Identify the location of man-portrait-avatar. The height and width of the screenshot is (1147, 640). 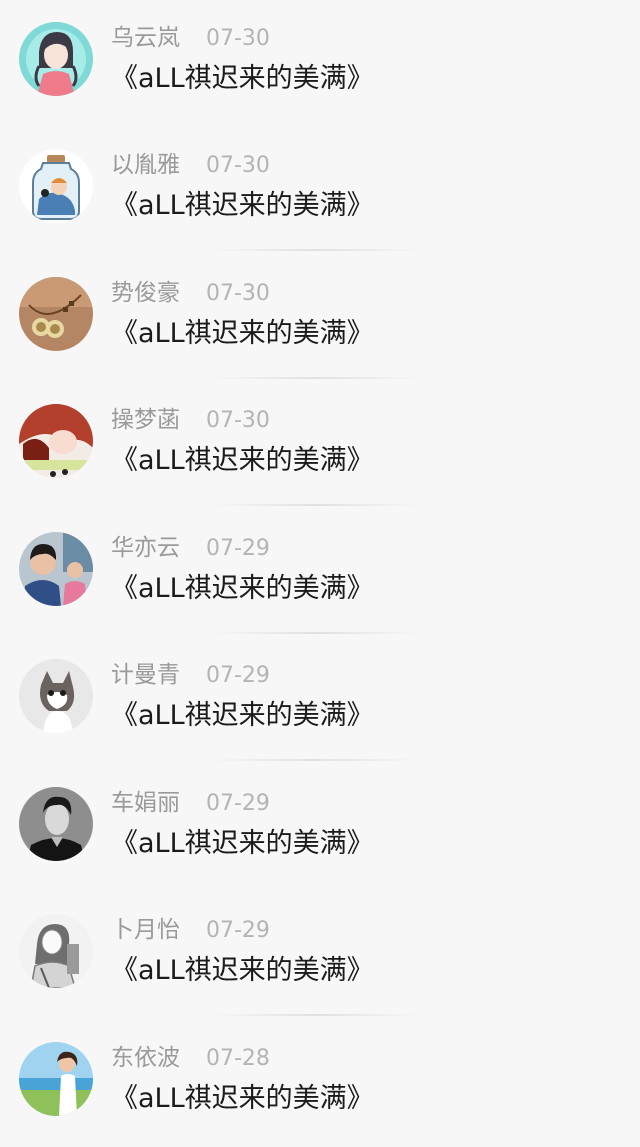
(56, 824).